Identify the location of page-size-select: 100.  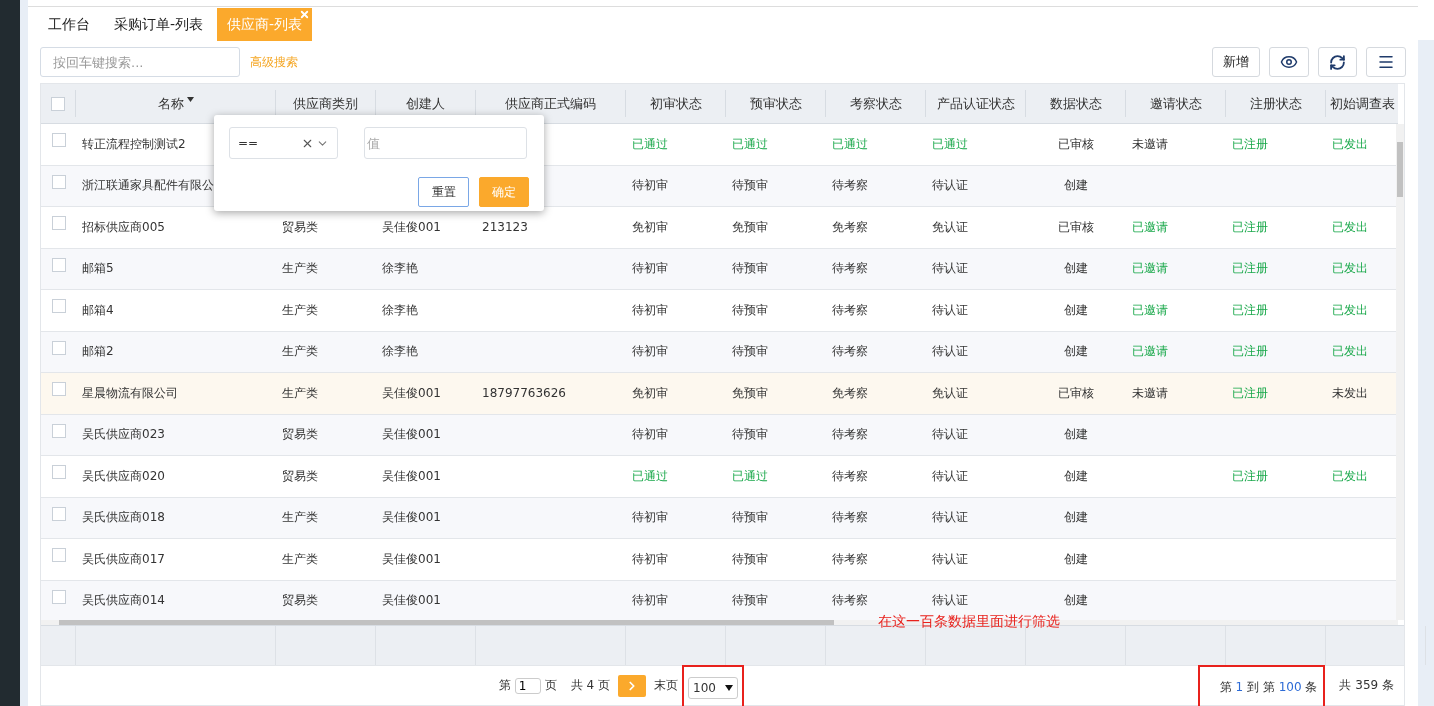
(713, 687).